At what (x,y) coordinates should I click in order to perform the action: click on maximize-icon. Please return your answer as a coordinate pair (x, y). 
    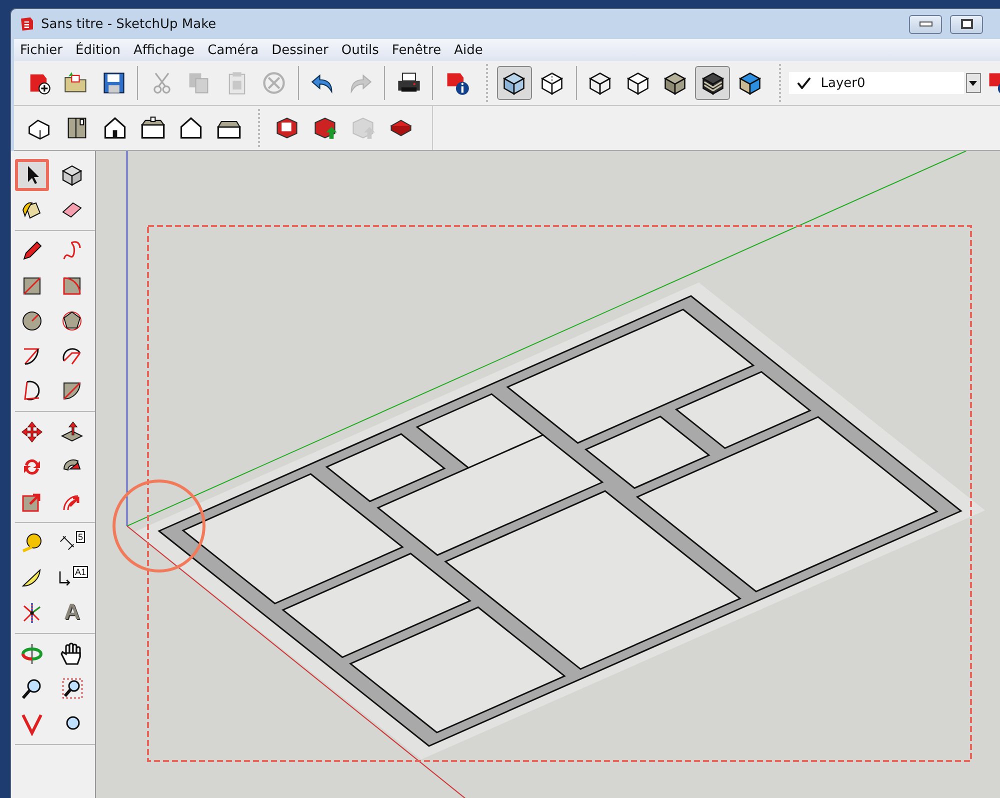
    Looking at the image, I should click on (966, 24).